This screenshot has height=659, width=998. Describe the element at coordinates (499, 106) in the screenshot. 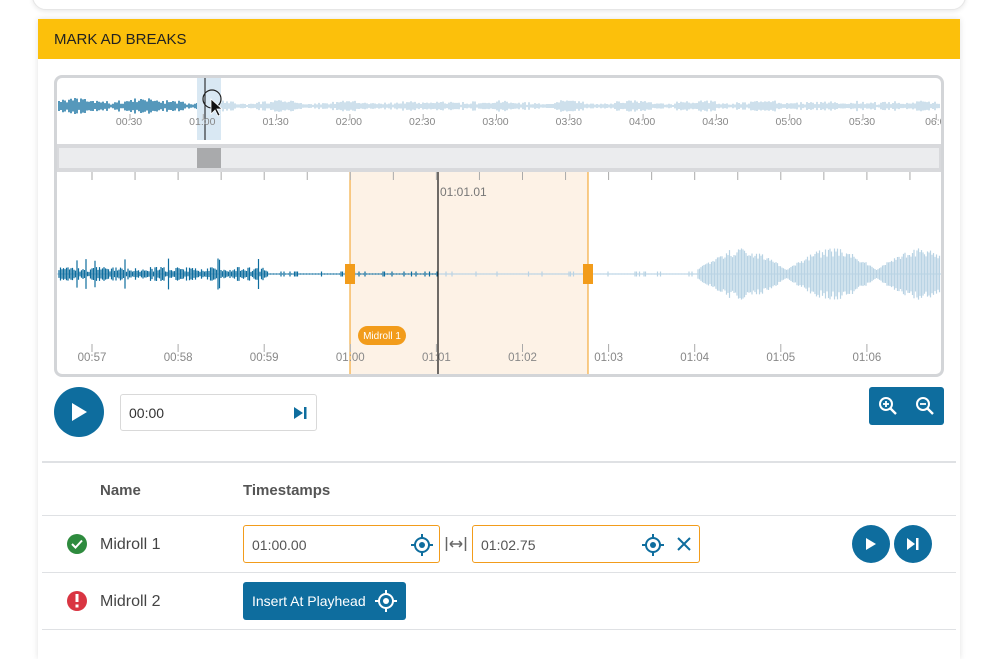

I see `overview-waveform` at that location.